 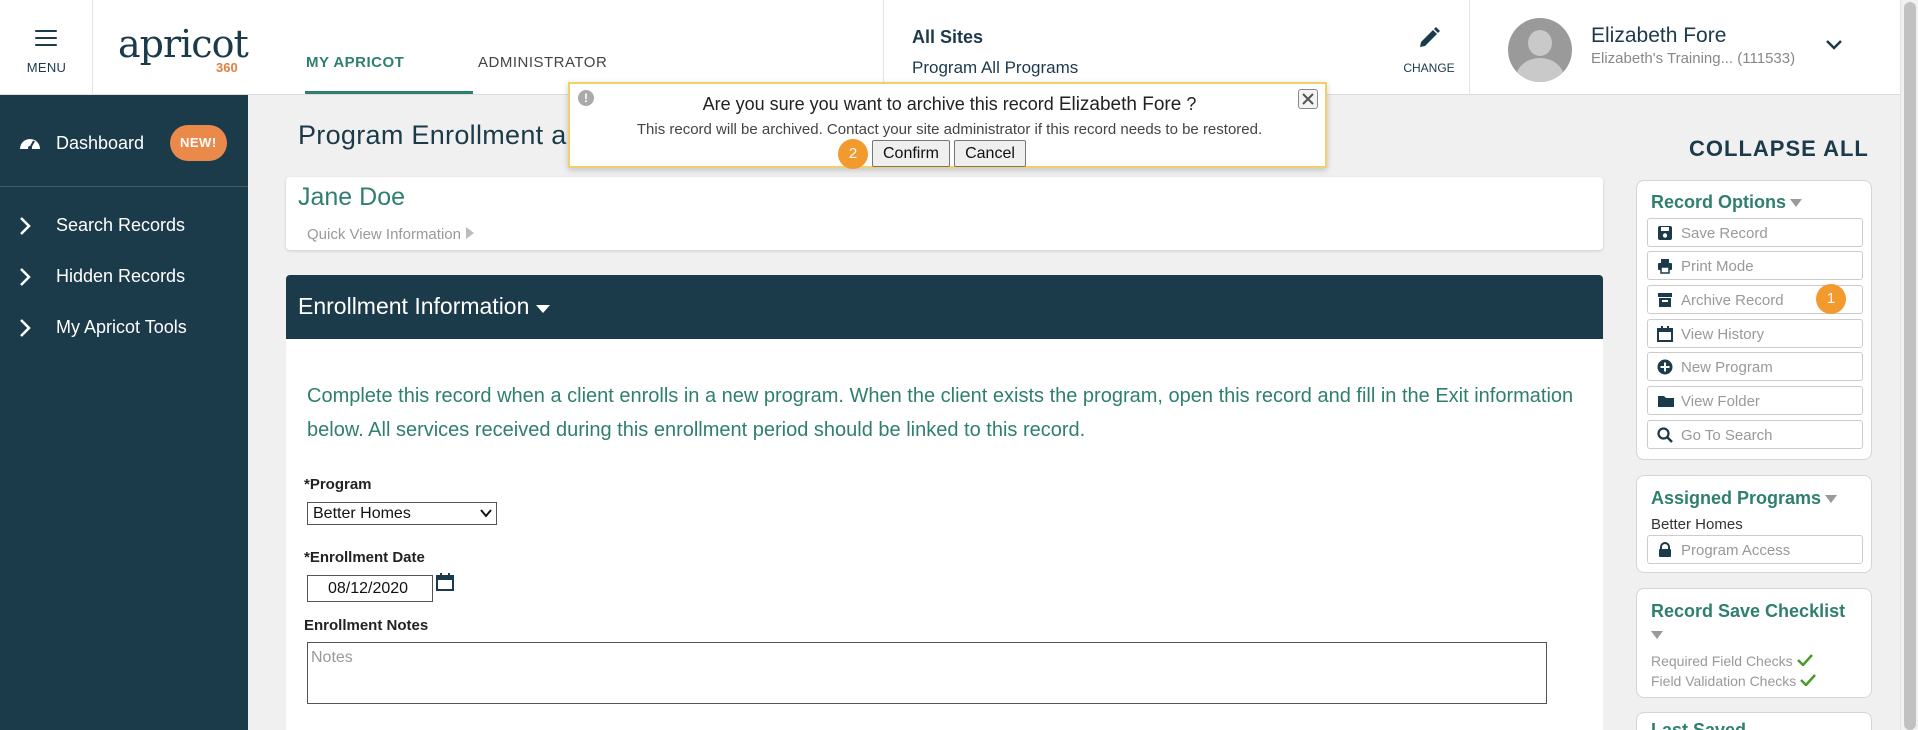 I want to click on sidebar-item-label: Dashboard, so click(x=100, y=143).